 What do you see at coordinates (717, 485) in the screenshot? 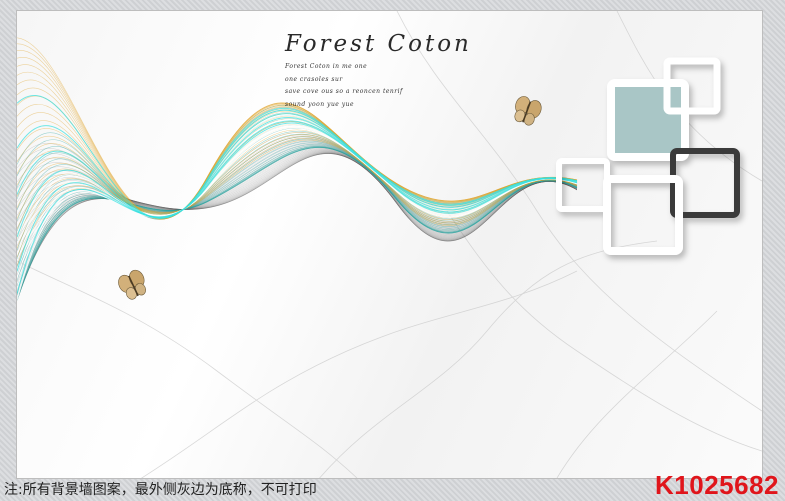
I see `product-code: K1025682` at bounding box center [717, 485].